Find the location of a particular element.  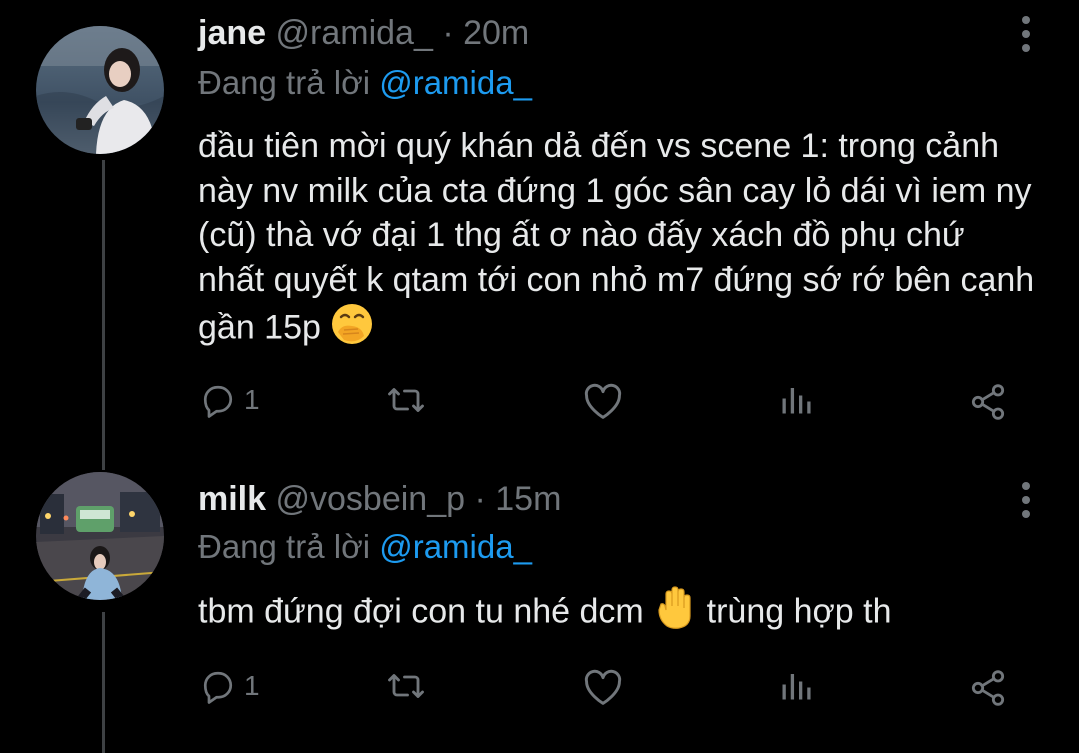

avatar-milk is located at coordinates (100, 536).